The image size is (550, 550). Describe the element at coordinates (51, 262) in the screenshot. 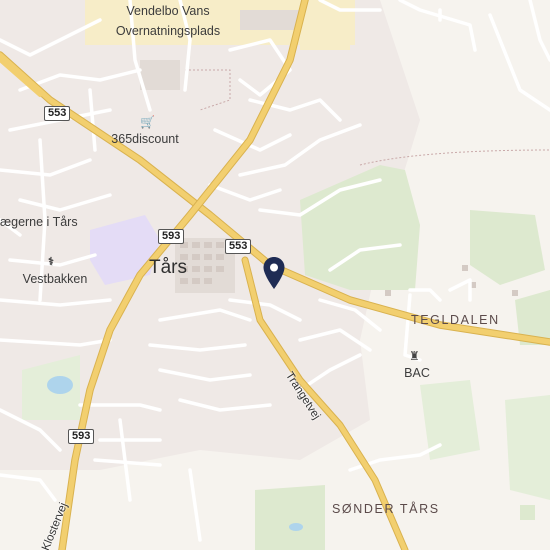

I see `medical-icon: ⚕` at that location.